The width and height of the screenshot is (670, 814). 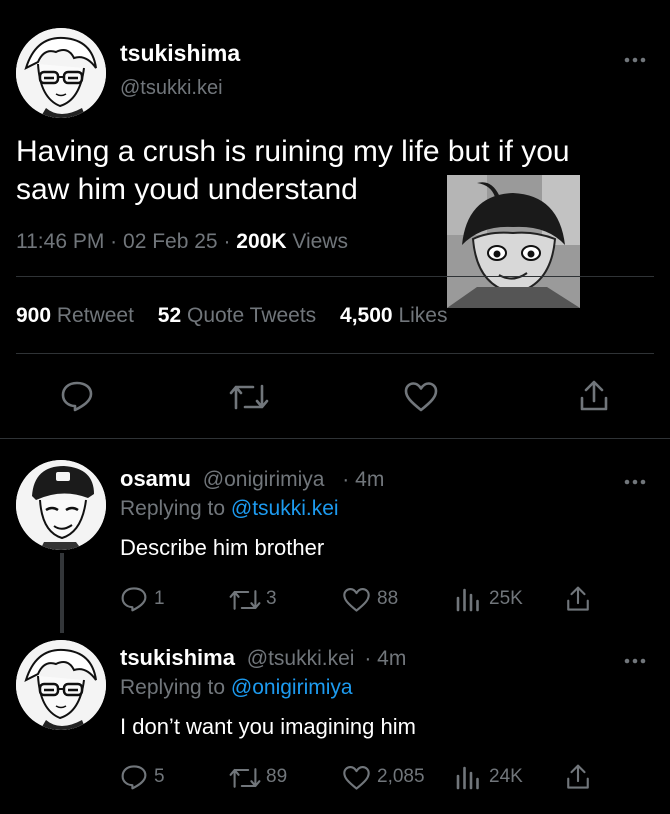 What do you see at coordinates (222, 547) in the screenshot?
I see `reply-text: Describe him brother` at bounding box center [222, 547].